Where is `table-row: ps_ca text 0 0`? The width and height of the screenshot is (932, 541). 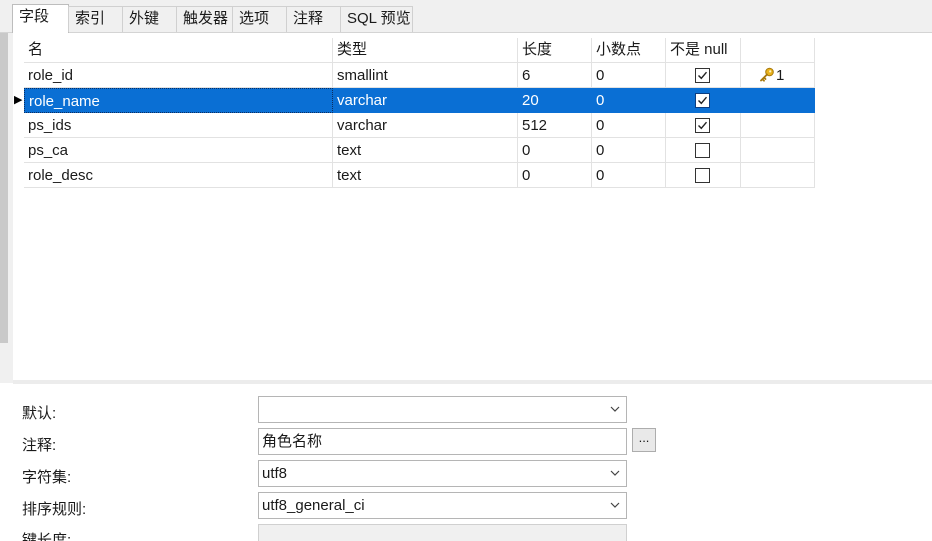
table-row: ps_ca text 0 0 is located at coordinates (419, 150).